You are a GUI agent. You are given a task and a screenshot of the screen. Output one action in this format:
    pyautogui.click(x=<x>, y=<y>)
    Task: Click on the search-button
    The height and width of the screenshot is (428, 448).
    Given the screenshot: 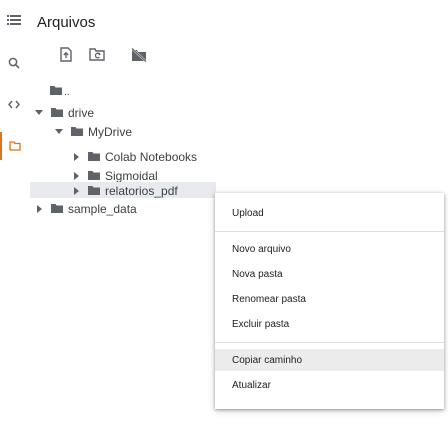 What is the action you would take?
    pyautogui.click(x=14, y=63)
    